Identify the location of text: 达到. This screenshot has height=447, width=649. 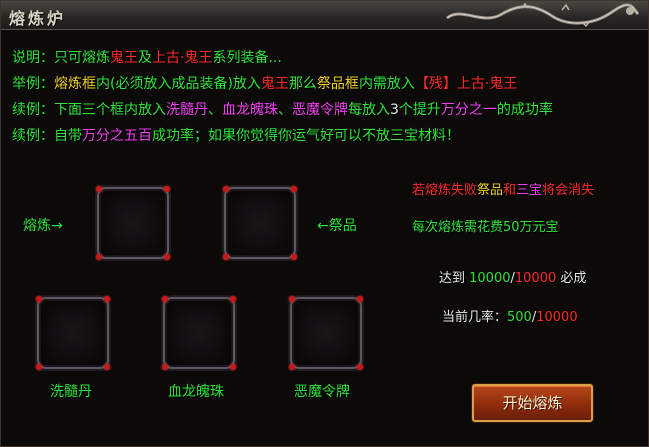
(454, 278).